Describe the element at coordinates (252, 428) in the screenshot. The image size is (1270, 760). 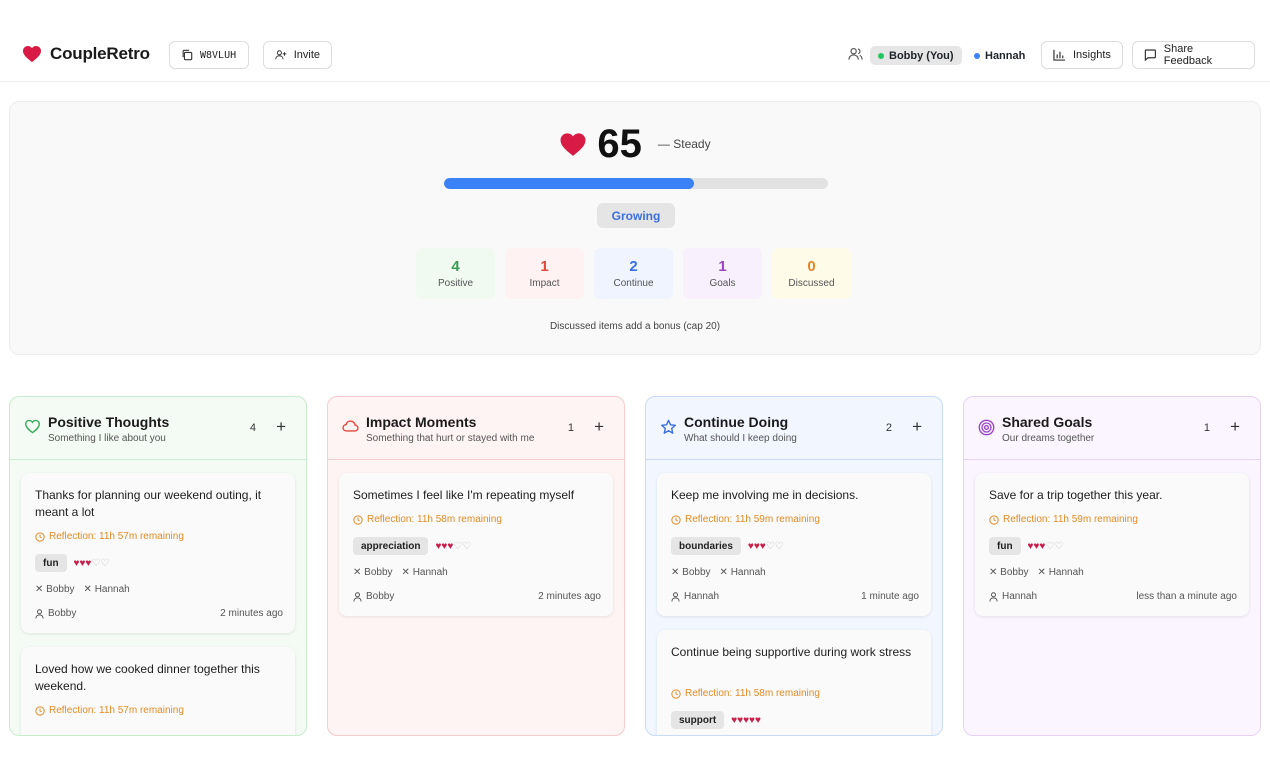
I see `column-count: 4` at that location.